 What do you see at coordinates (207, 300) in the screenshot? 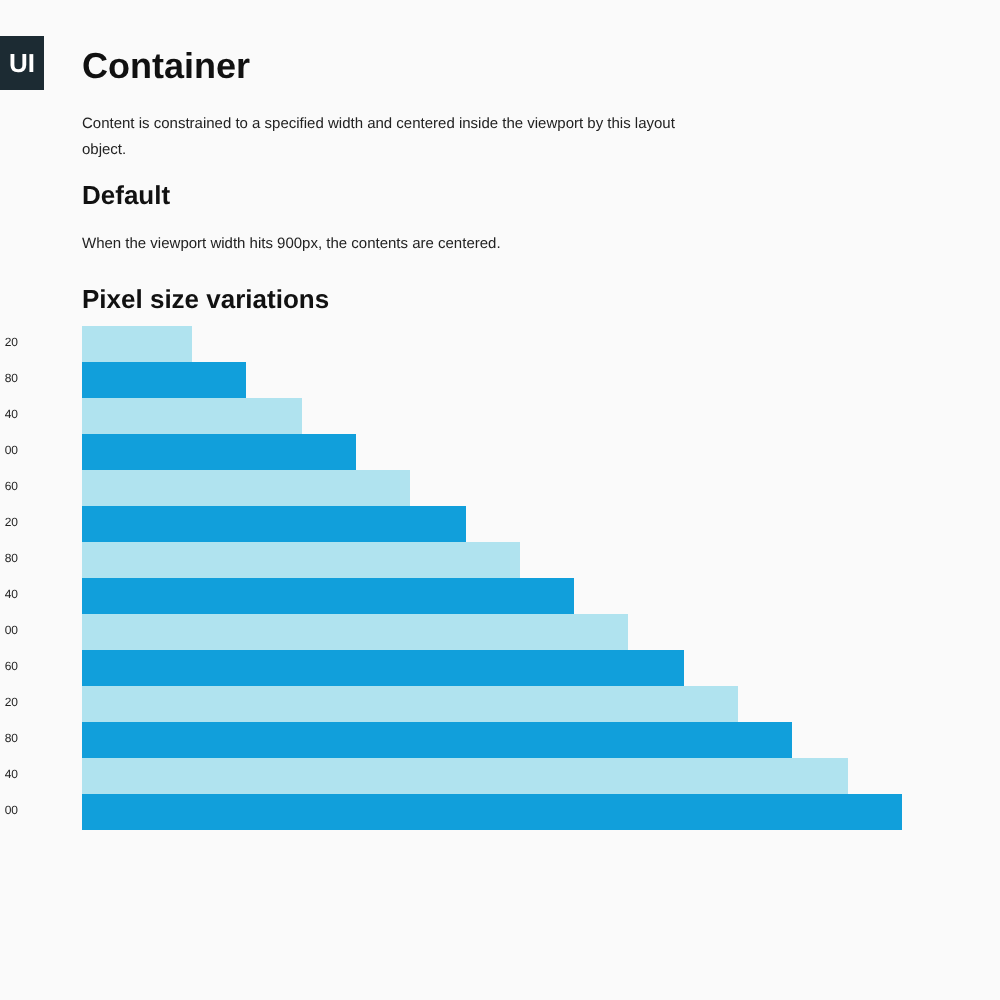
I see `section-heading: Pixel size variations` at bounding box center [207, 300].